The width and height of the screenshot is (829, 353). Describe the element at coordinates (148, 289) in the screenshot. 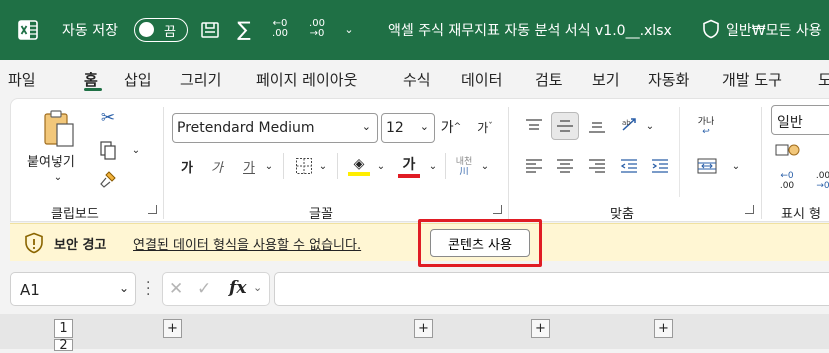

I see `more-options-icon: · · ·` at that location.